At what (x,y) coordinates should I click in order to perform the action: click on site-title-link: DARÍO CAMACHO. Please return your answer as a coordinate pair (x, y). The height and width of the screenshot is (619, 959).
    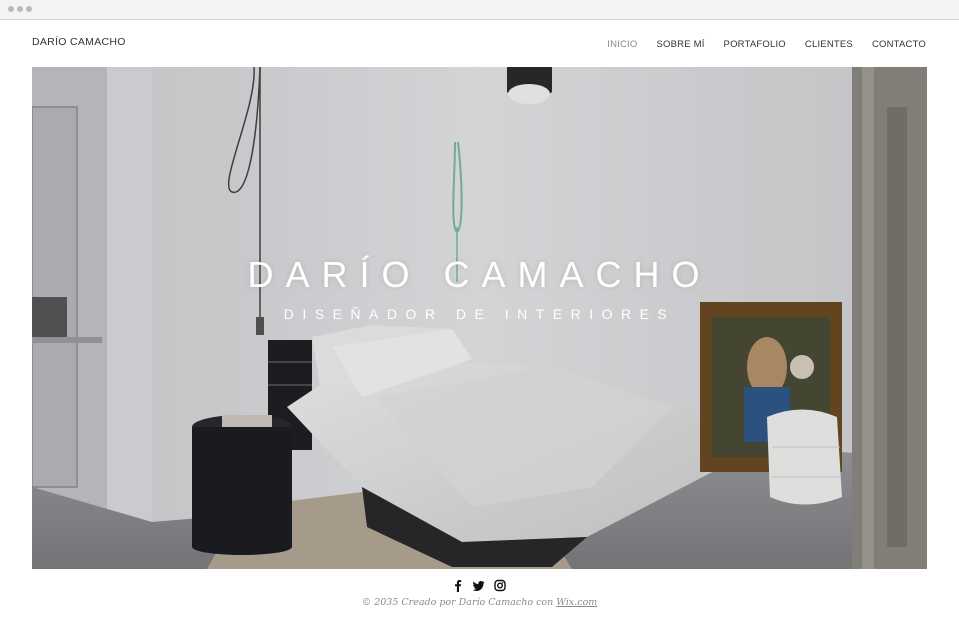
    Looking at the image, I should click on (79, 42).